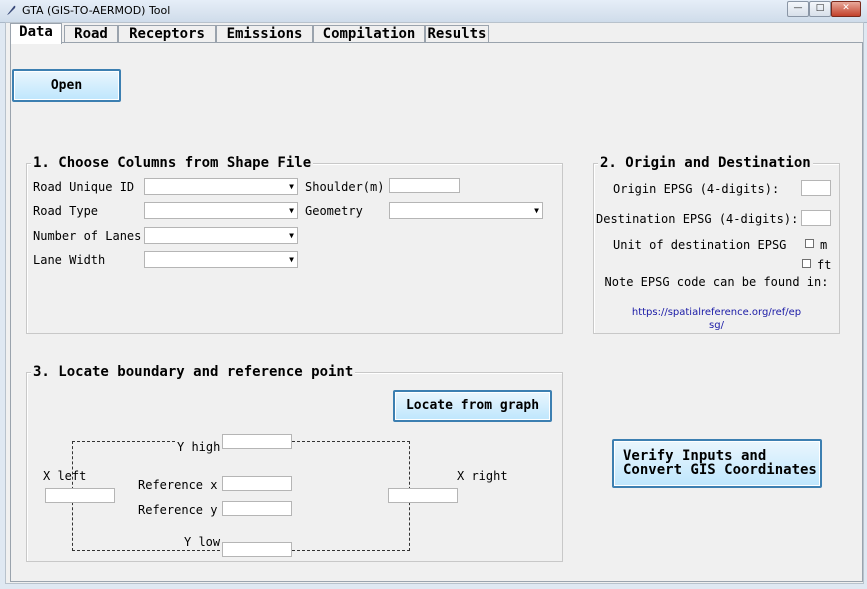 Image resolution: width=867 pixels, height=589 pixels. Describe the element at coordinates (172, 163) in the screenshot. I see `section1-title: 1. Choose Columns from Shape File` at that location.